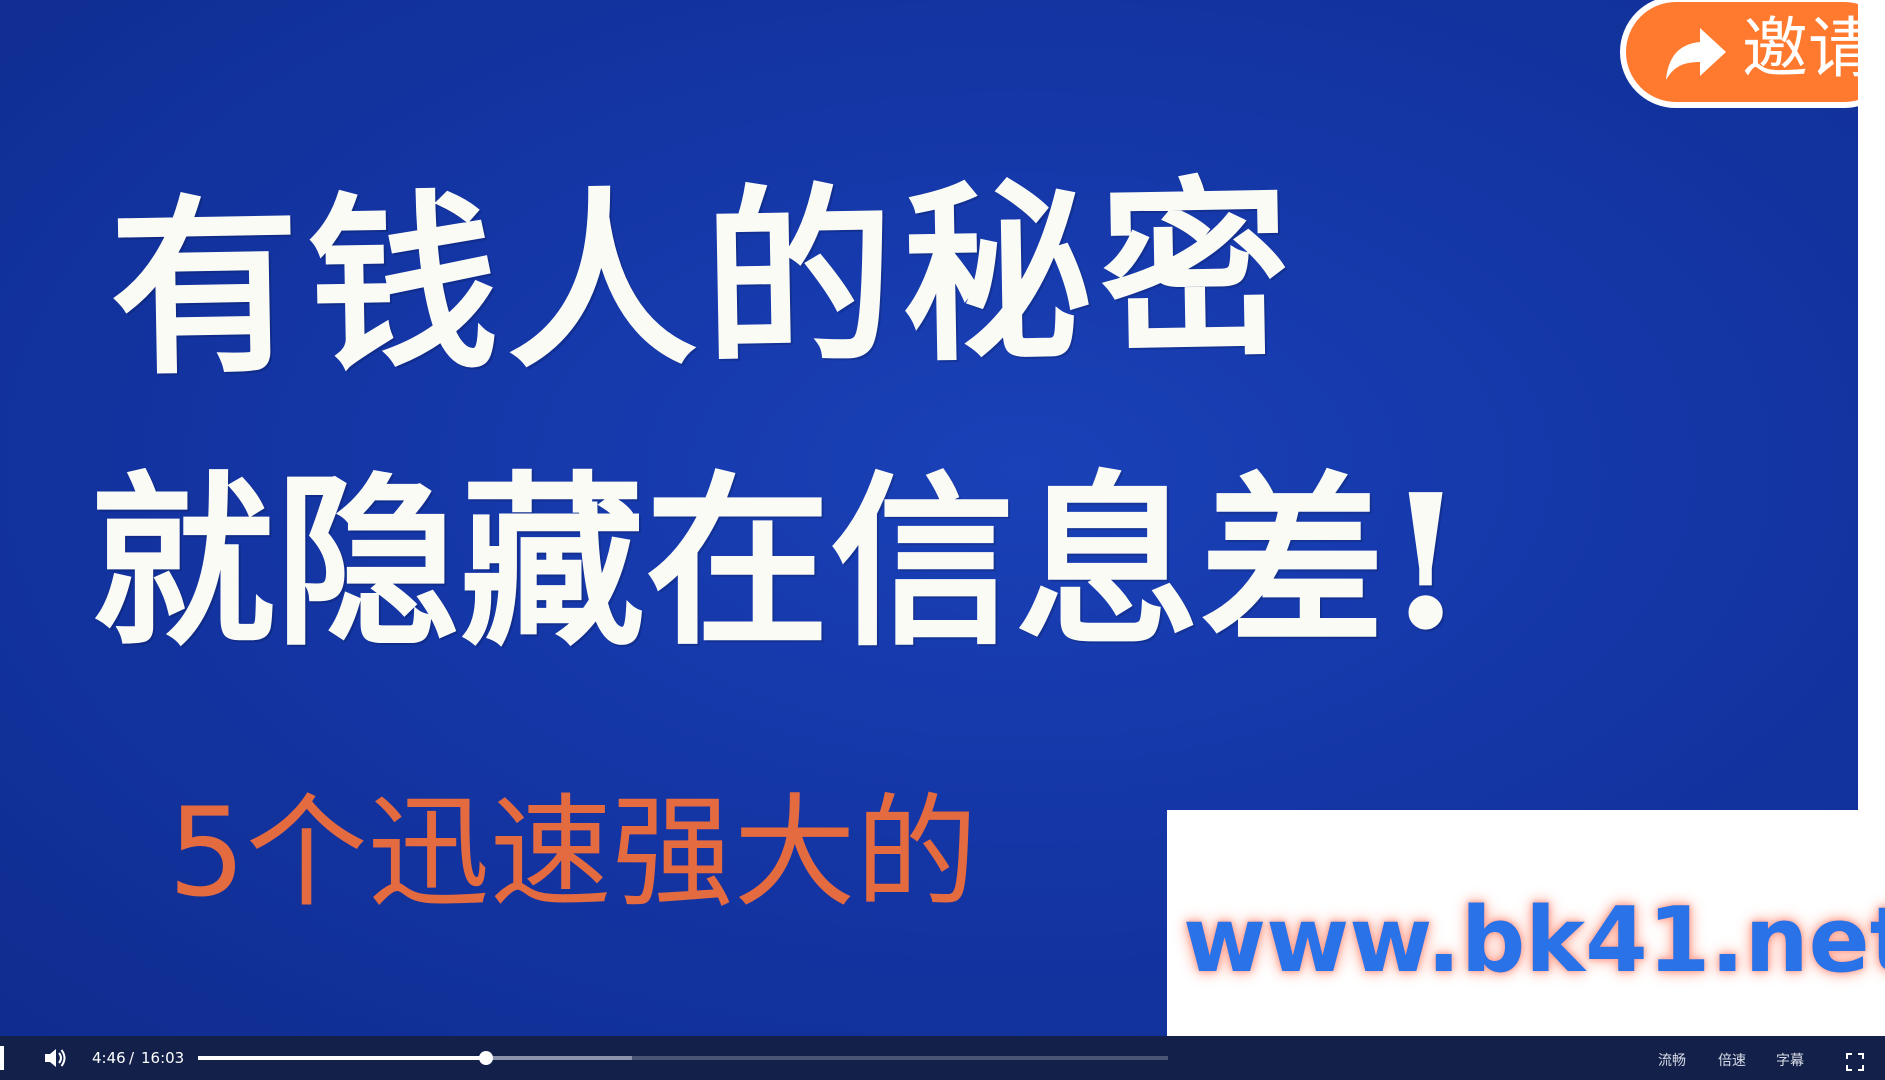 Image resolution: width=1885 pixels, height=1080 pixels. What do you see at coordinates (704, 279) in the screenshot?
I see `video-title-line-1: 有钱人的秘密` at bounding box center [704, 279].